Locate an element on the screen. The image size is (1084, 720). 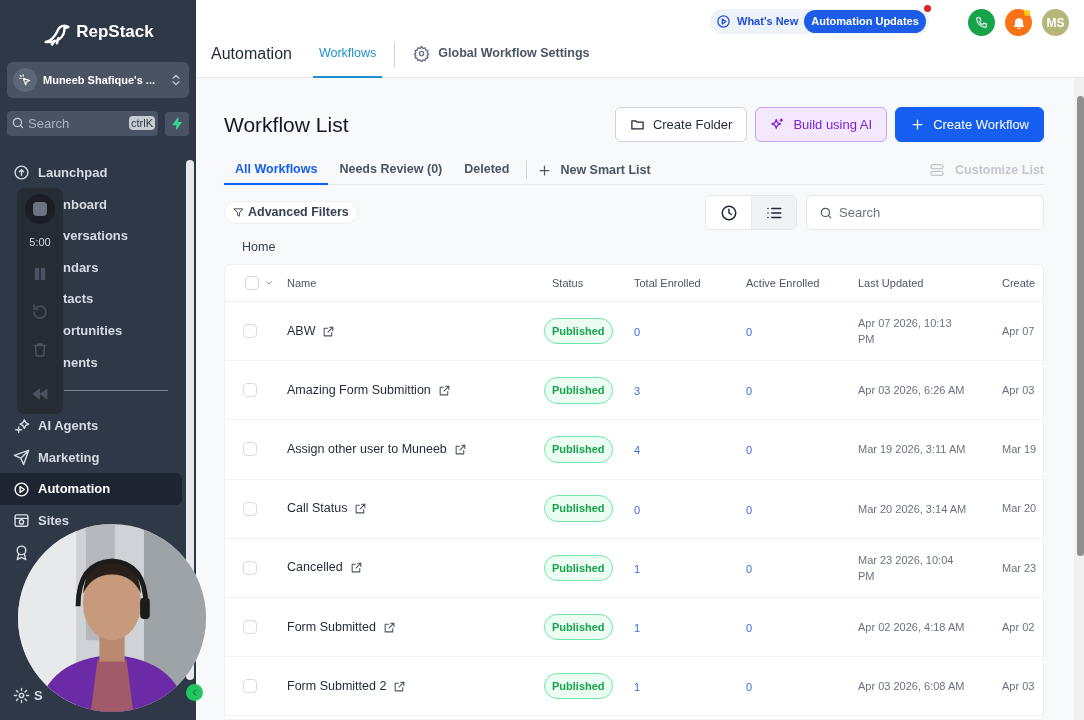
list-tab: Deleted is located at coordinates (487, 170).